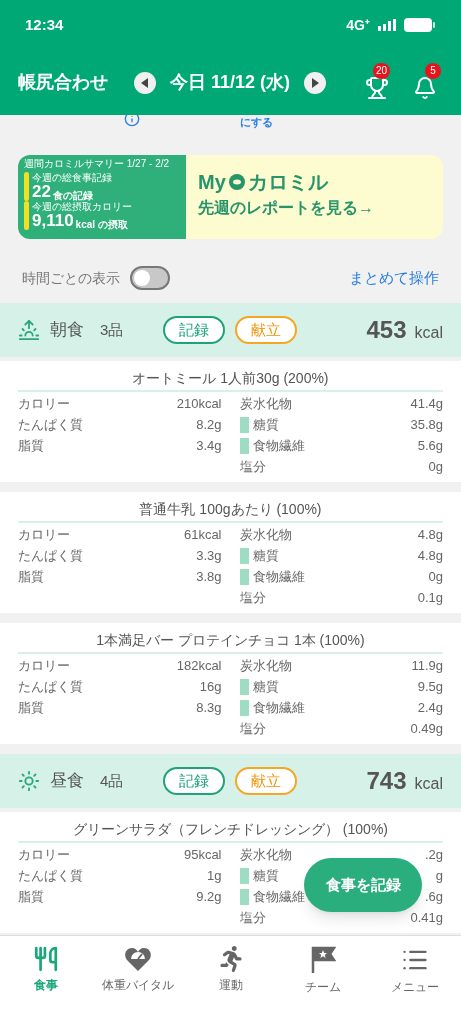  What do you see at coordinates (230, 330) in the screenshot?
I see `meal-header: 朝食 3品 記録 献立 453 kcal` at bounding box center [230, 330].